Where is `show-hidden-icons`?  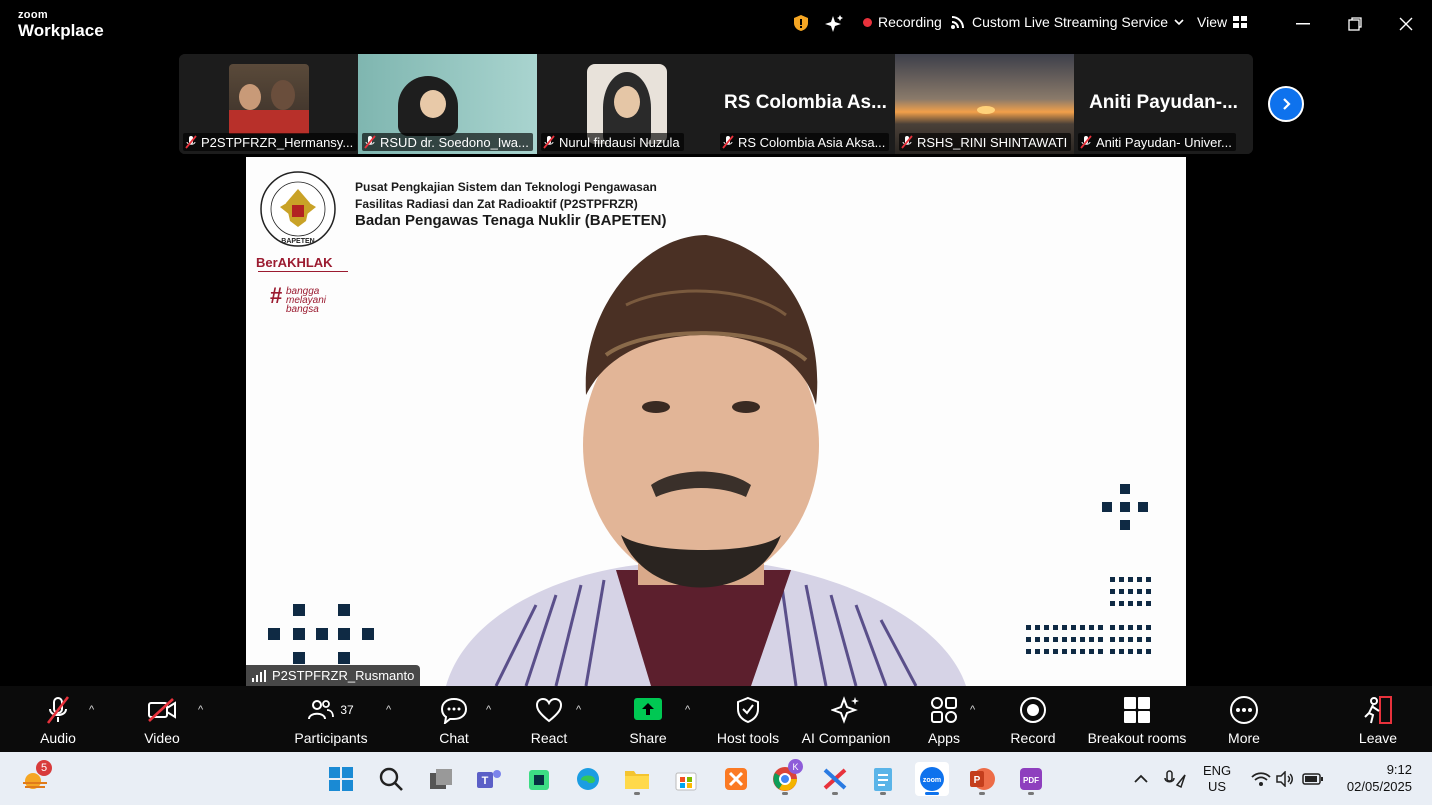 show-hidden-icons is located at coordinates (1141, 779).